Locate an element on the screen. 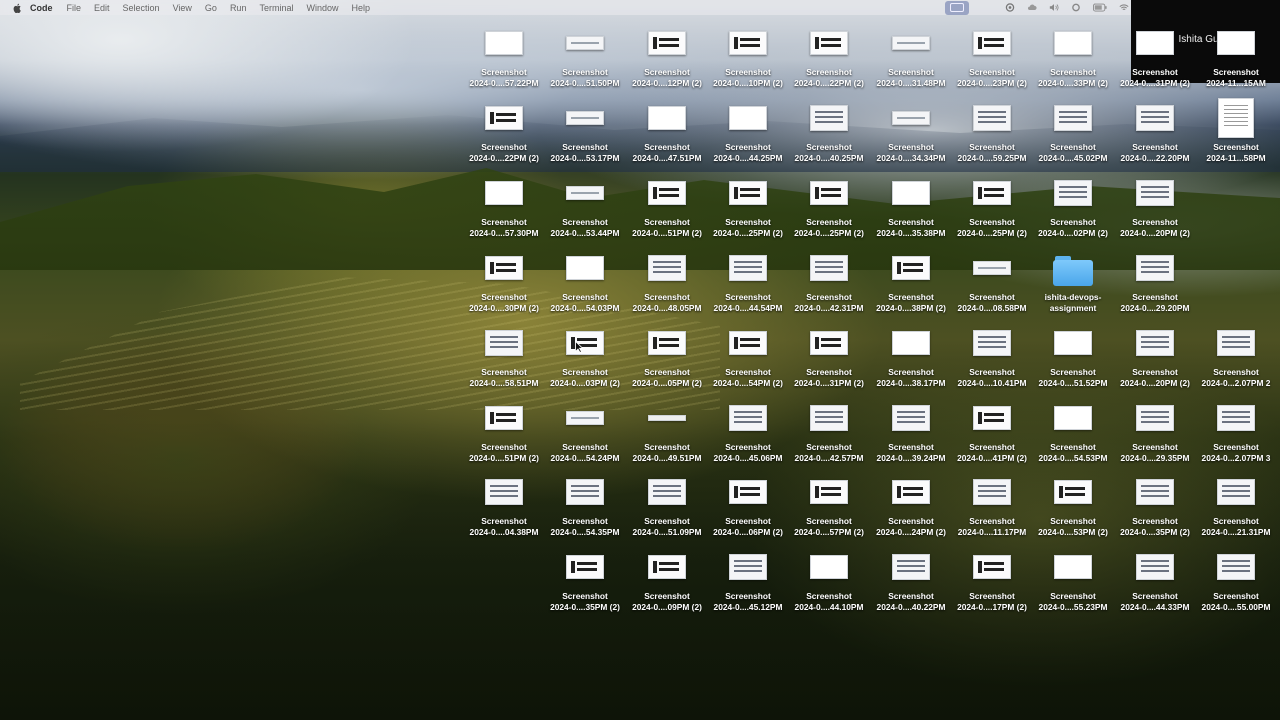  desktop-file: Screenshot 2024-0....57.30PM is located at coordinates (504, 205).